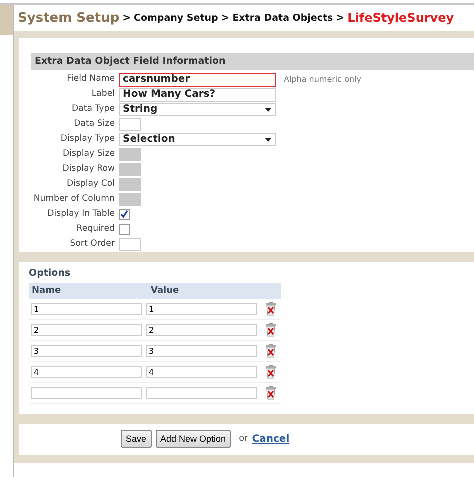  What do you see at coordinates (197, 79) in the screenshot?
I see `text-field: carsnumber` at bounding box center [197, 79].